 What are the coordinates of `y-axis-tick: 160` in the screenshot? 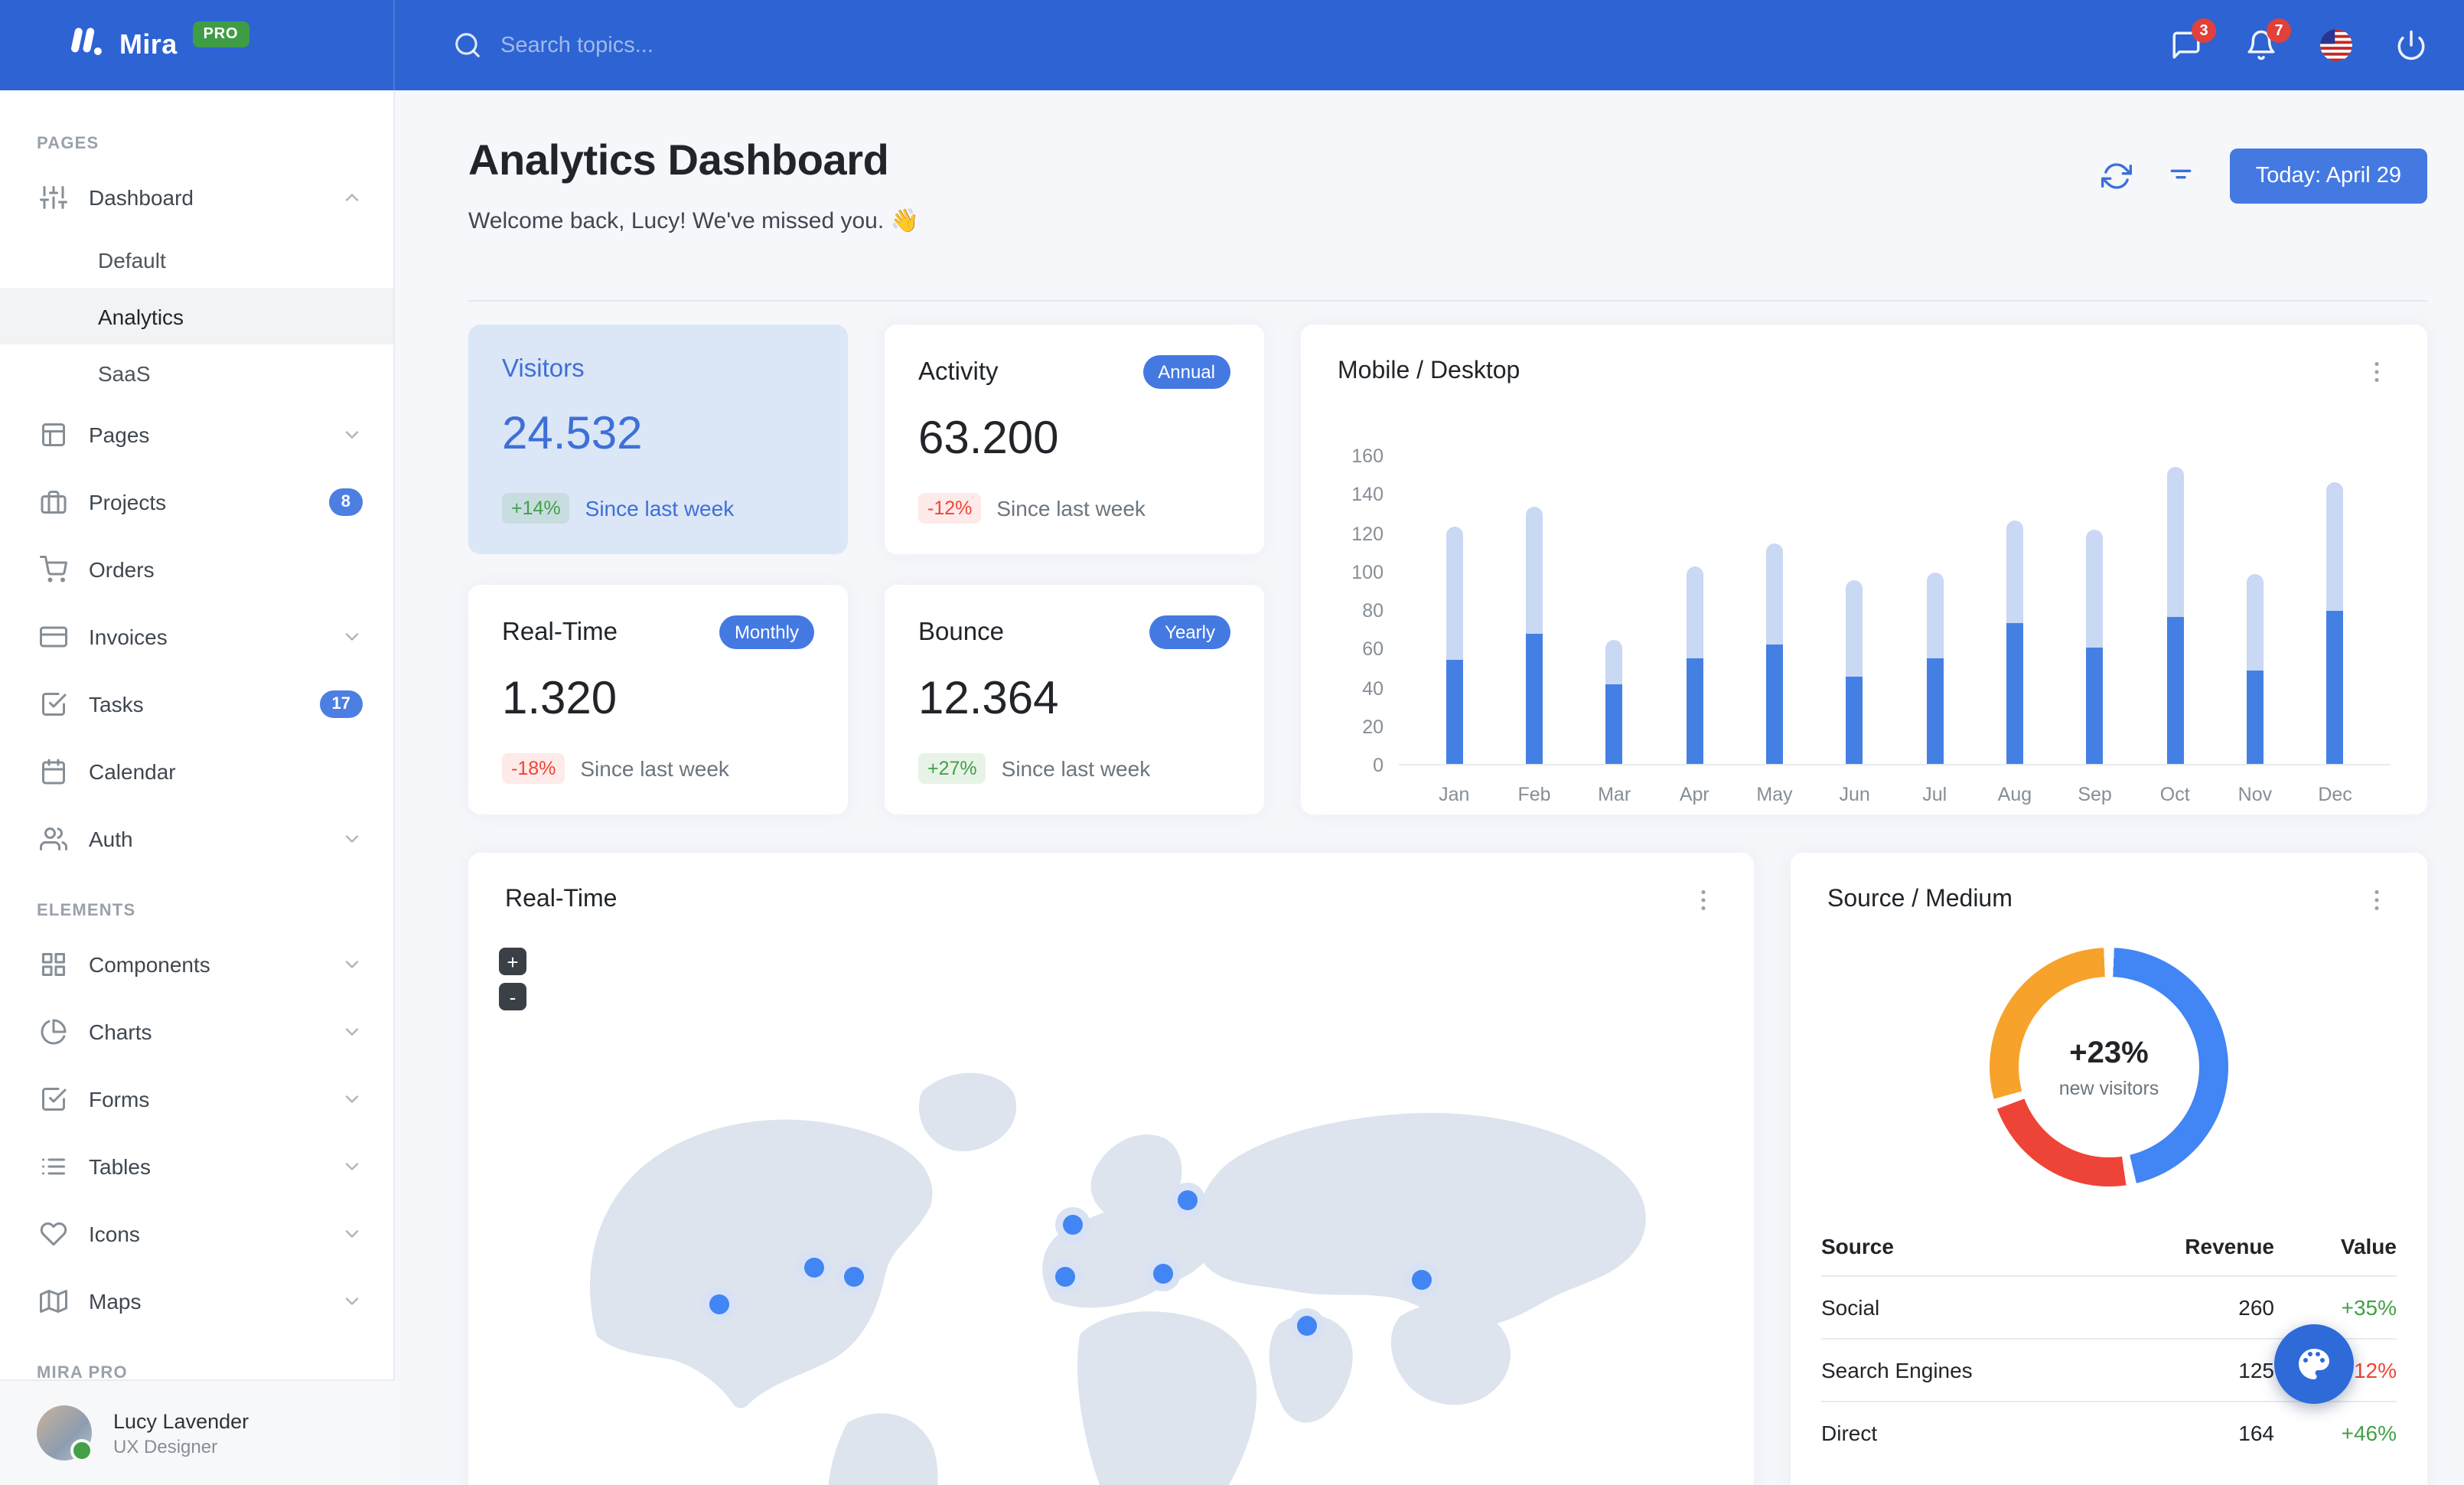 It's located at (1368, 456).